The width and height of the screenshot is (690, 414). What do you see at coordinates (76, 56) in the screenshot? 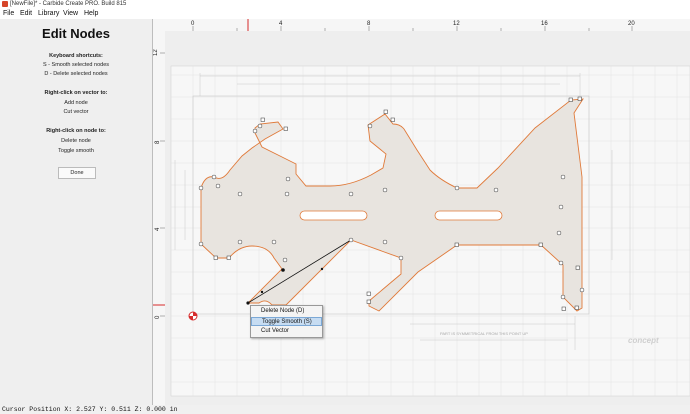
I see `shortcuts-heading: Keyboard shortcuts:` at bounding box center [76, 56].